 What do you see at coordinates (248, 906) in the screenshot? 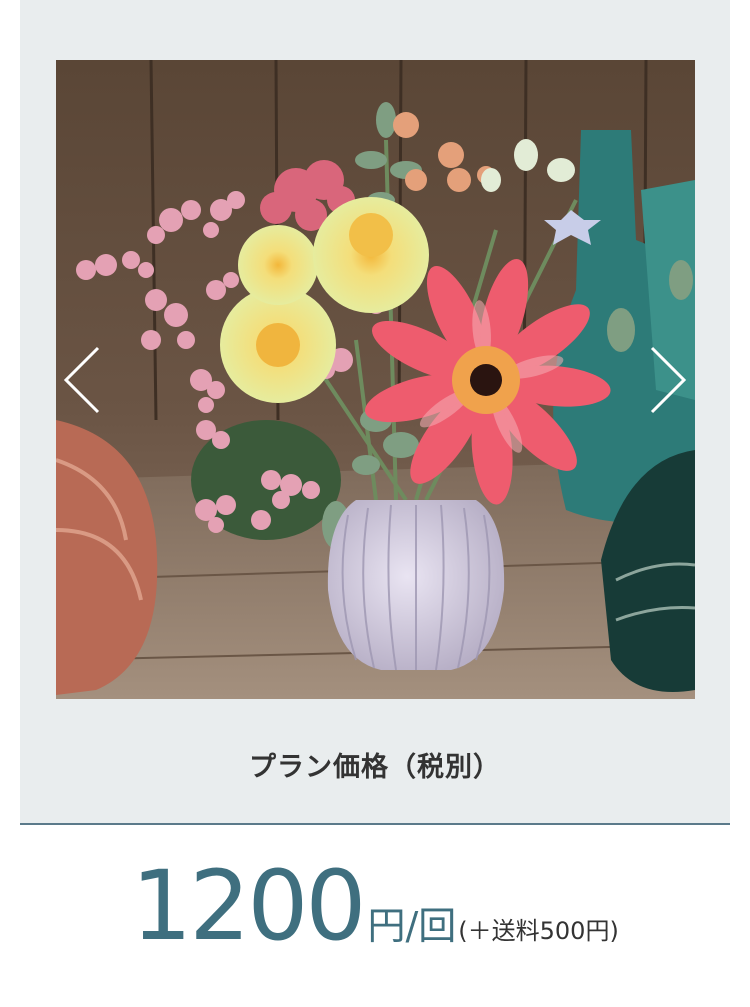
I see `price-amount: 1200` at bounding box center [248, 906].